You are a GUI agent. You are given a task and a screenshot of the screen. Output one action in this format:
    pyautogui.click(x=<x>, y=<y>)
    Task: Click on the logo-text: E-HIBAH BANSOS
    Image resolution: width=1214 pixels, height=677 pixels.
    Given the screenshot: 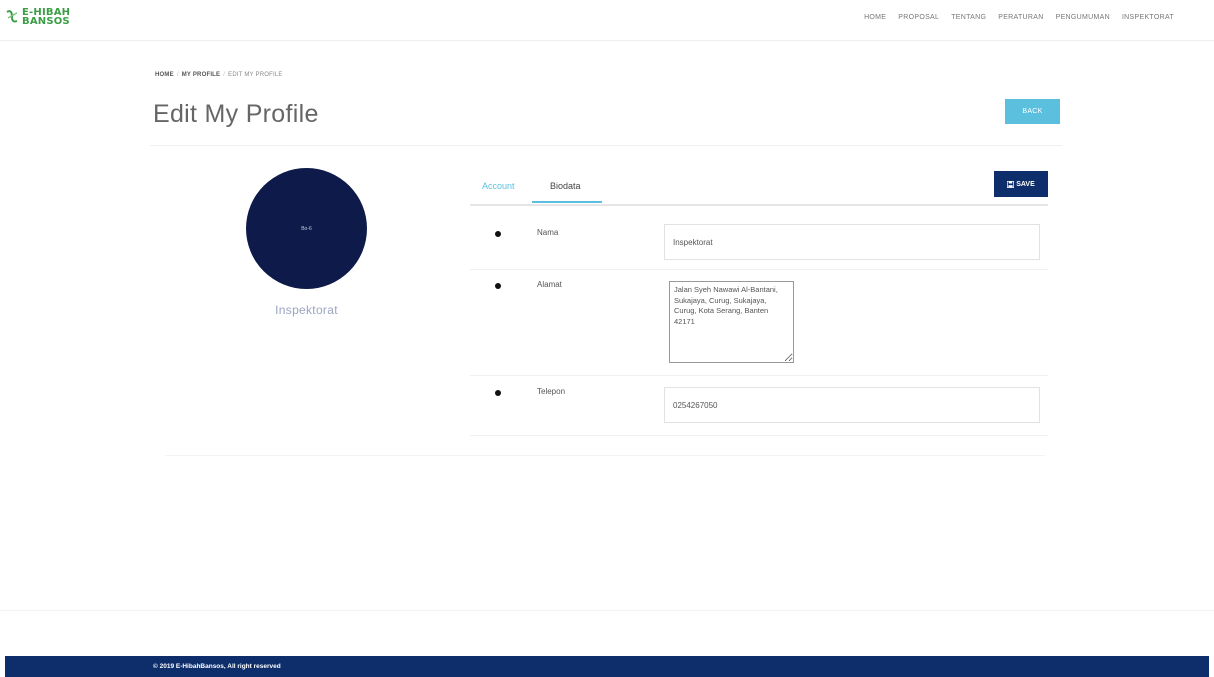 What is the action you would take?
    pyautogui.click(x=46, y=17)
    